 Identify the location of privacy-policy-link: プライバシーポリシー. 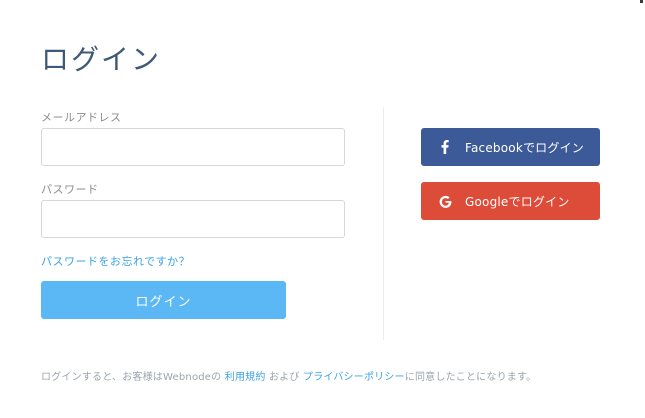
(354, 377).